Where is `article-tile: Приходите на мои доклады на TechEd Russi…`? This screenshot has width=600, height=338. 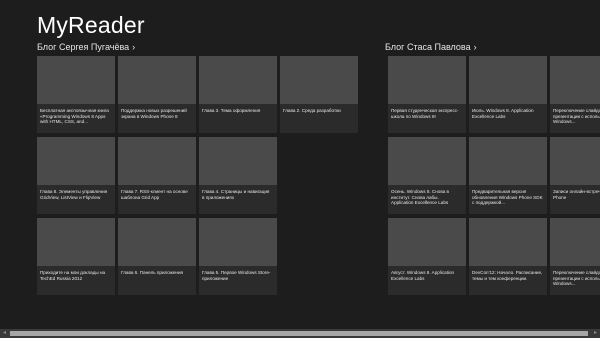 article-tile: Приходите на мои доклады на TechEd Russi… is located at coordinates (76, 256).